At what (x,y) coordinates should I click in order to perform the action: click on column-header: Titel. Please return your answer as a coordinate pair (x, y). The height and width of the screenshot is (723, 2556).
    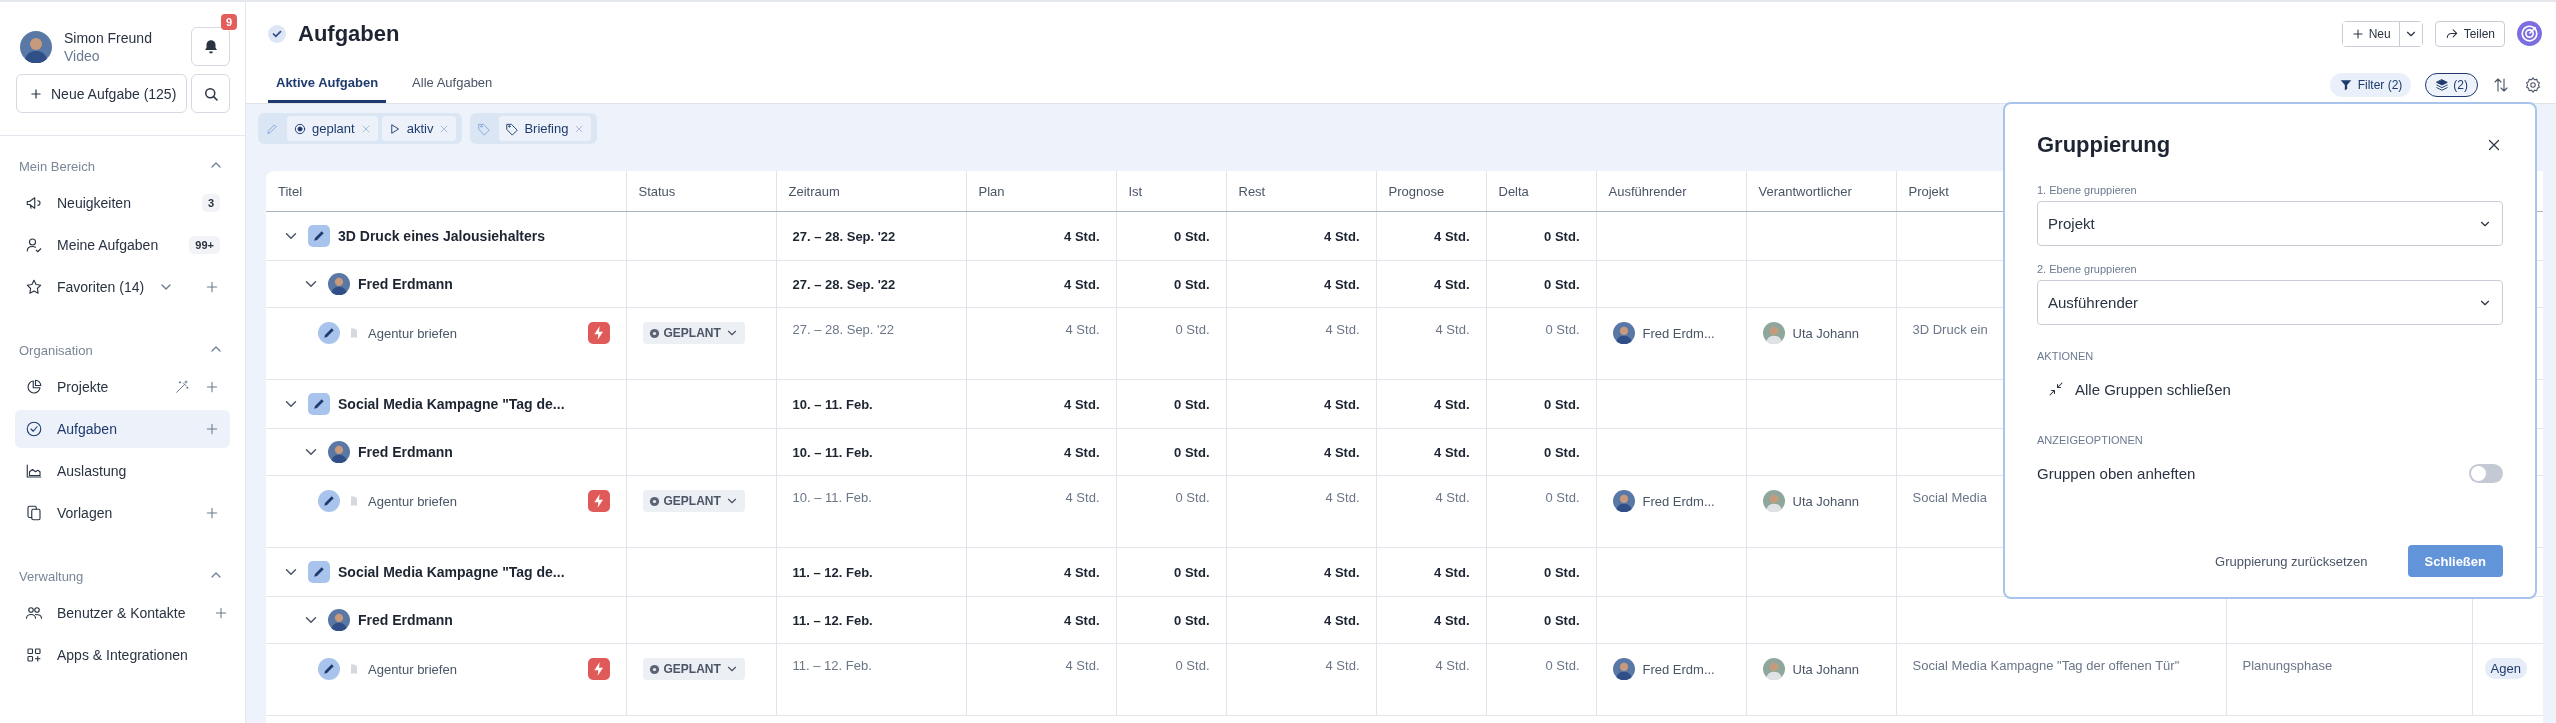
    Looking at the image, I should click on (446, 191).